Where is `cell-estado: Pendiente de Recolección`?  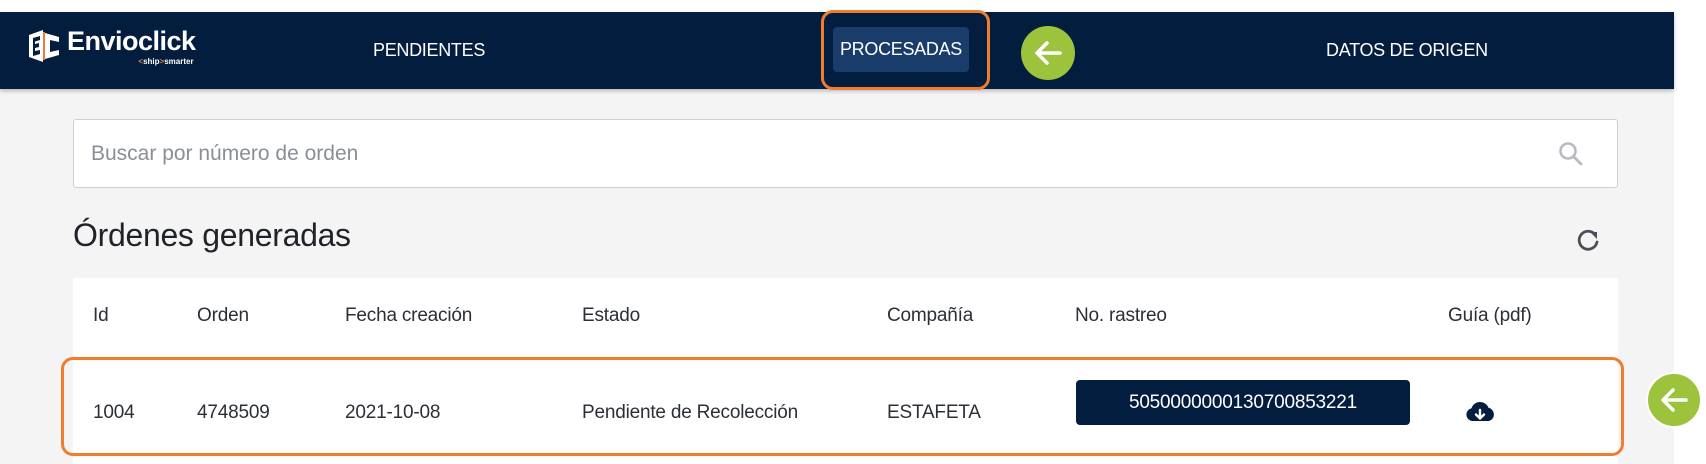 cell-estado: Pendiente de Recolección is located at coordinates (690, 412).